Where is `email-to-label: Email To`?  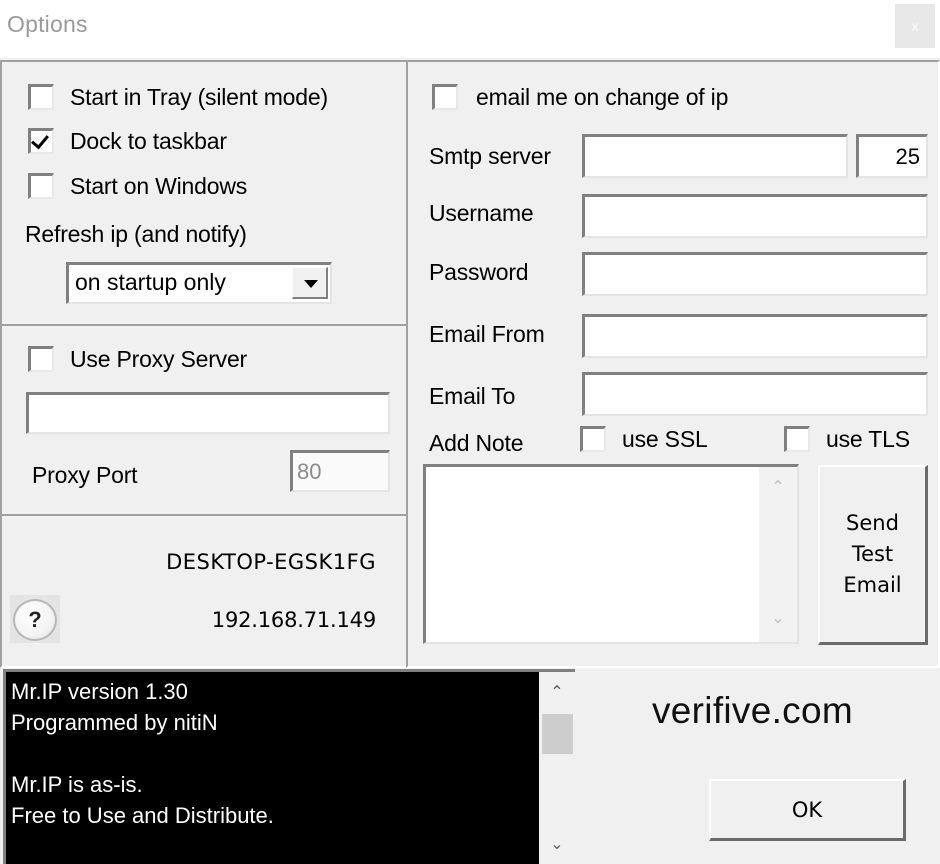 email-to-label: Email To is located at coordinates (472, 396).